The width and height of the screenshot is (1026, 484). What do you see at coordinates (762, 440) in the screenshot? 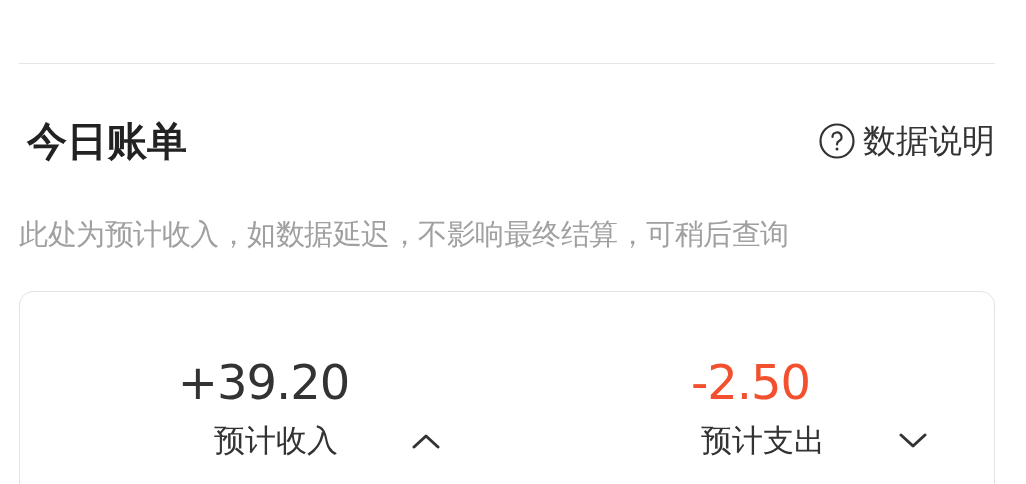
I see `stat-label: 预计支出` at bounding box center [762, 440].